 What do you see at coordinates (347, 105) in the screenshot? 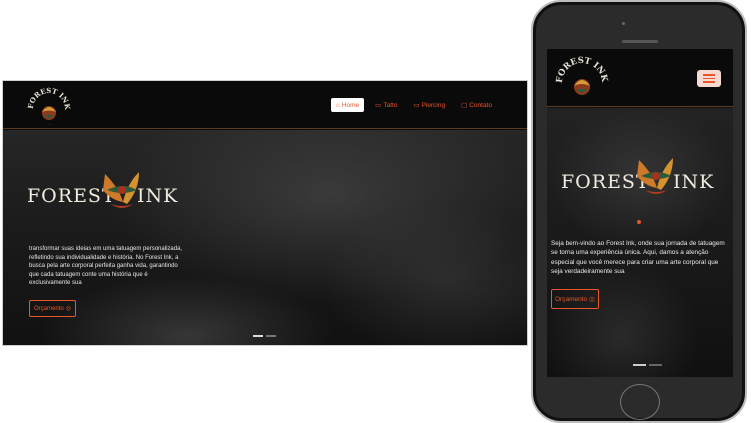
I see `nav-home: ⌂ Home` at bounding box center [347, 105].